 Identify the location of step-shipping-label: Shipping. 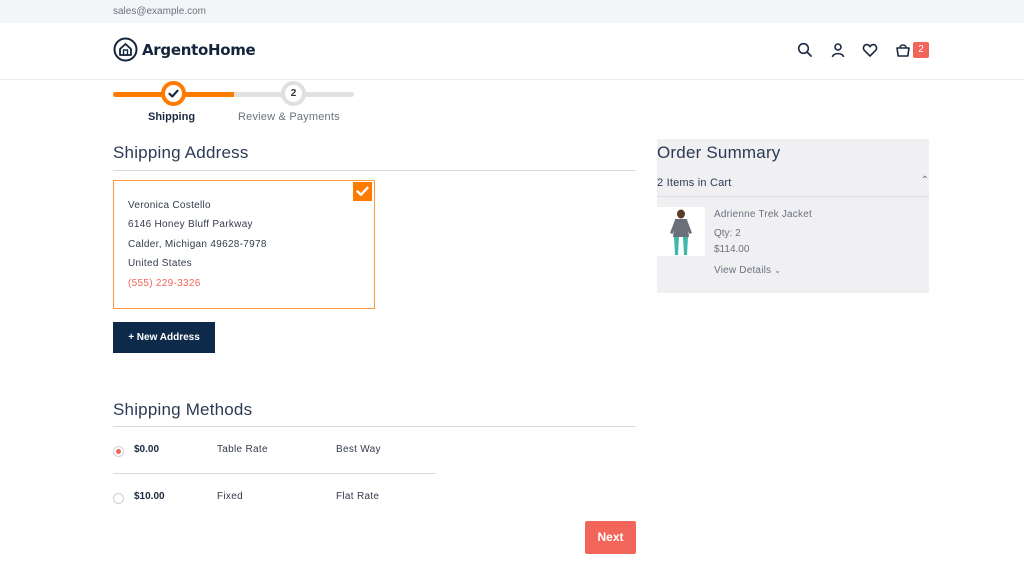
(172, 117).